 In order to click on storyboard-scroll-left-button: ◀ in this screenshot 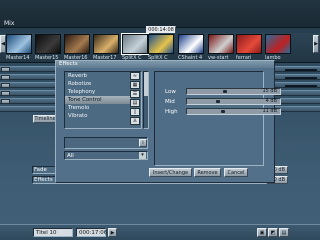, I will do `click(3, 44)`.